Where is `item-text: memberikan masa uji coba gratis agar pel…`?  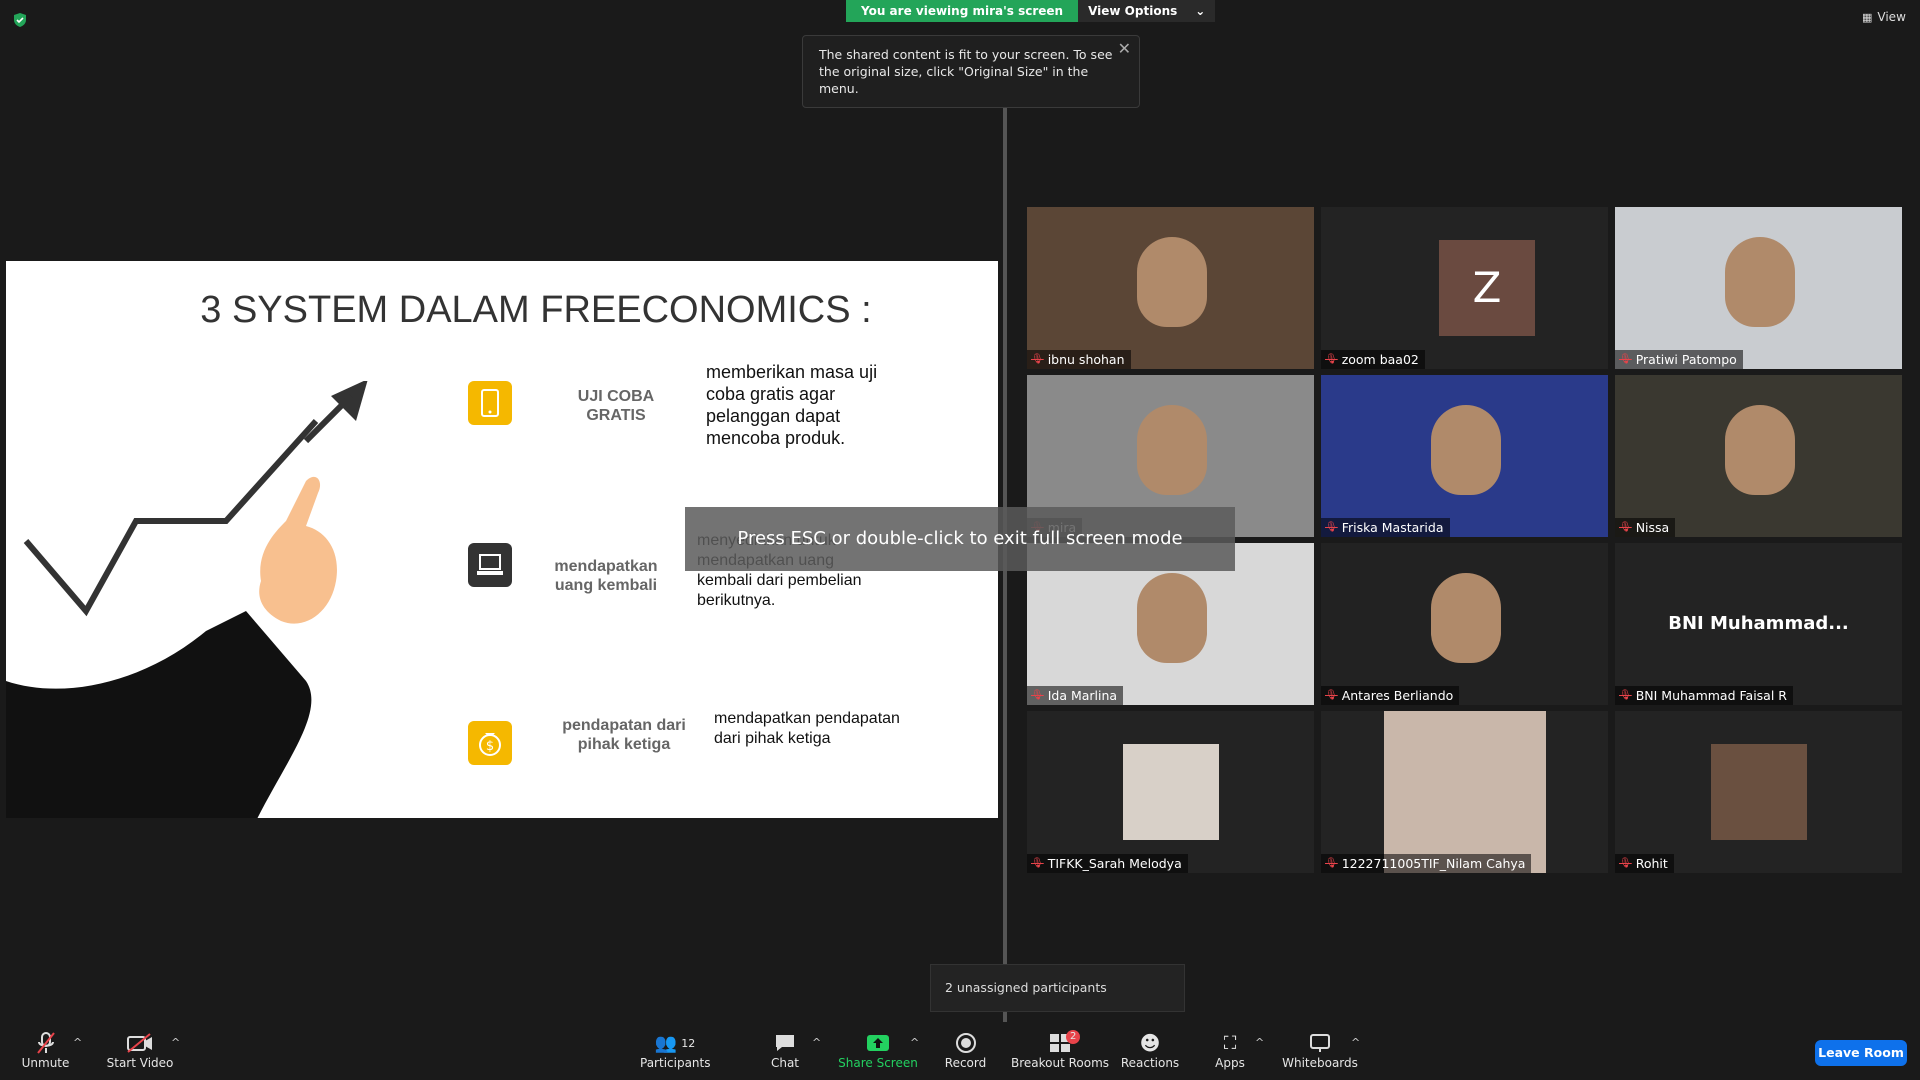 item-text: memberikan masa uji coba gratis agar pel… is located at coordinates (792, 405).